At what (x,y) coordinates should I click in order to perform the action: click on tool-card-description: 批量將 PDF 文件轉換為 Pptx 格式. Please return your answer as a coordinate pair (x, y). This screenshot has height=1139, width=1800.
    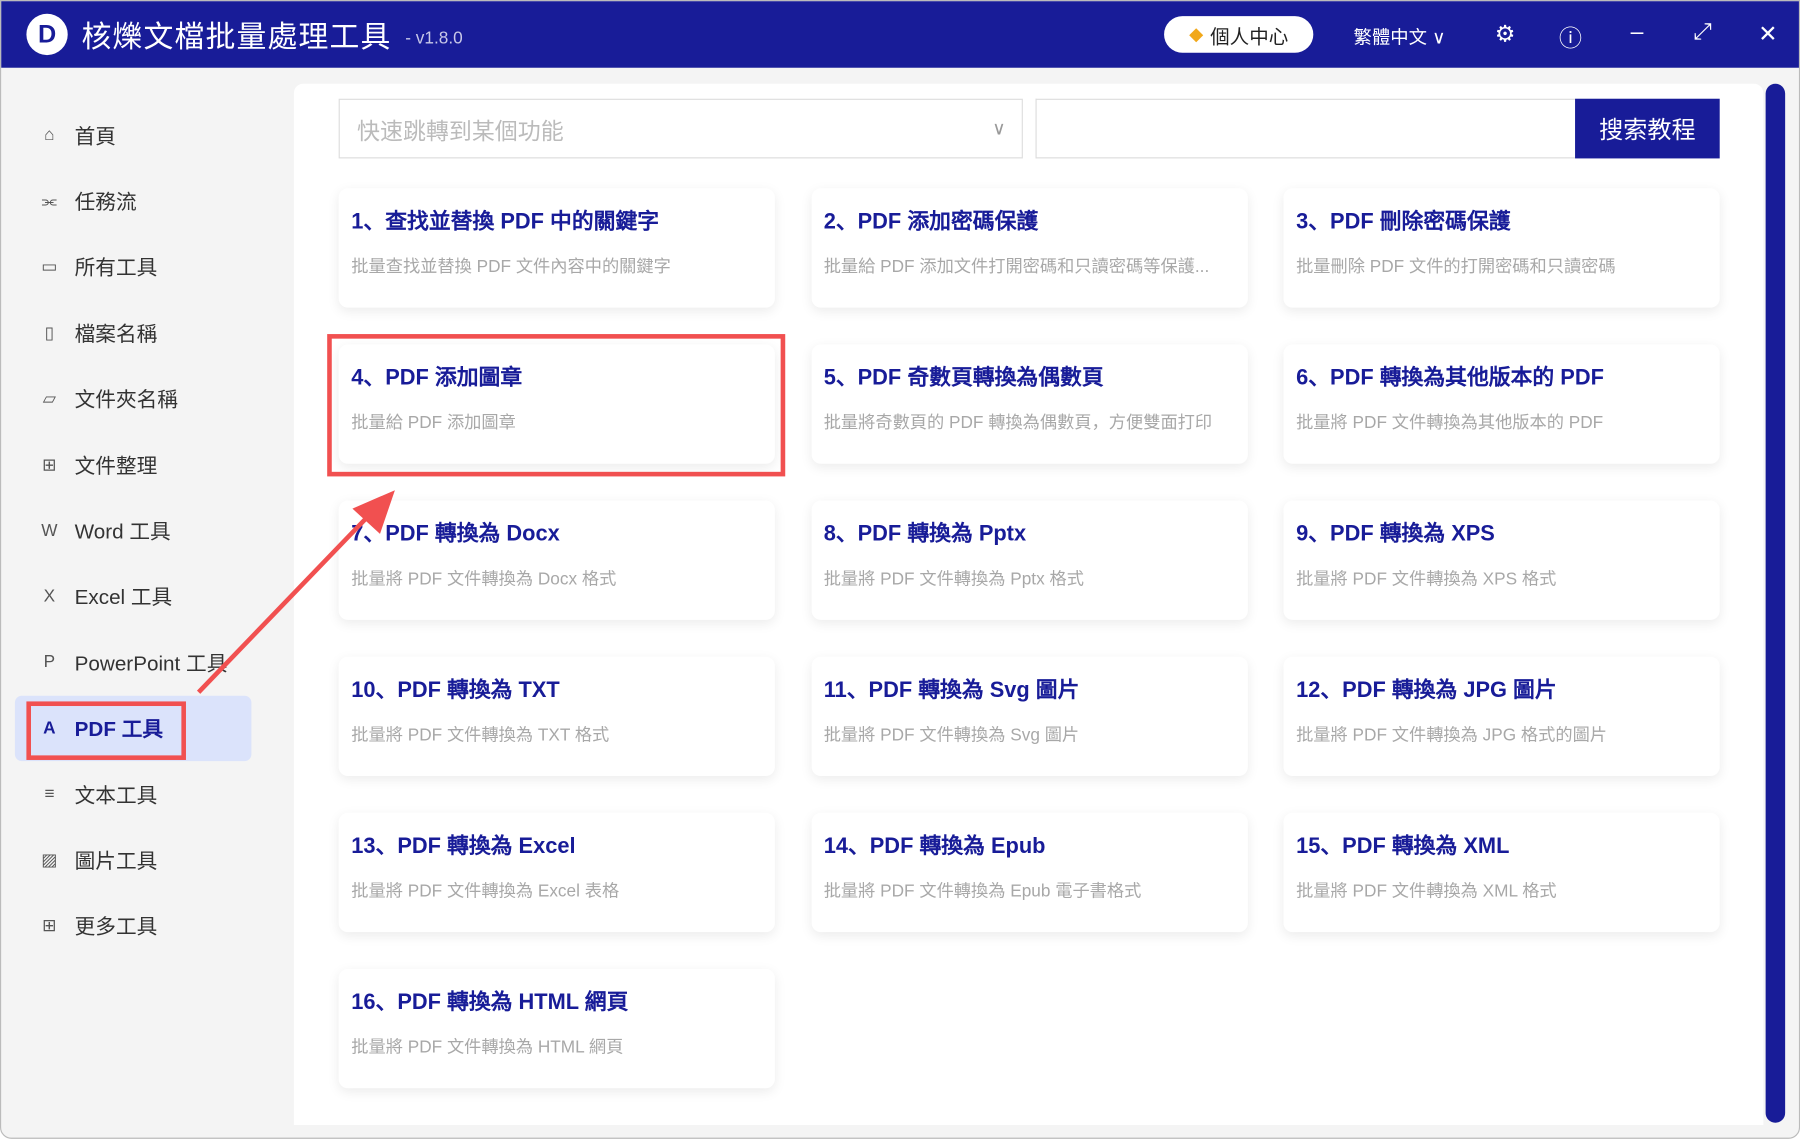
    Looking at the image, I should click on (953, 579).